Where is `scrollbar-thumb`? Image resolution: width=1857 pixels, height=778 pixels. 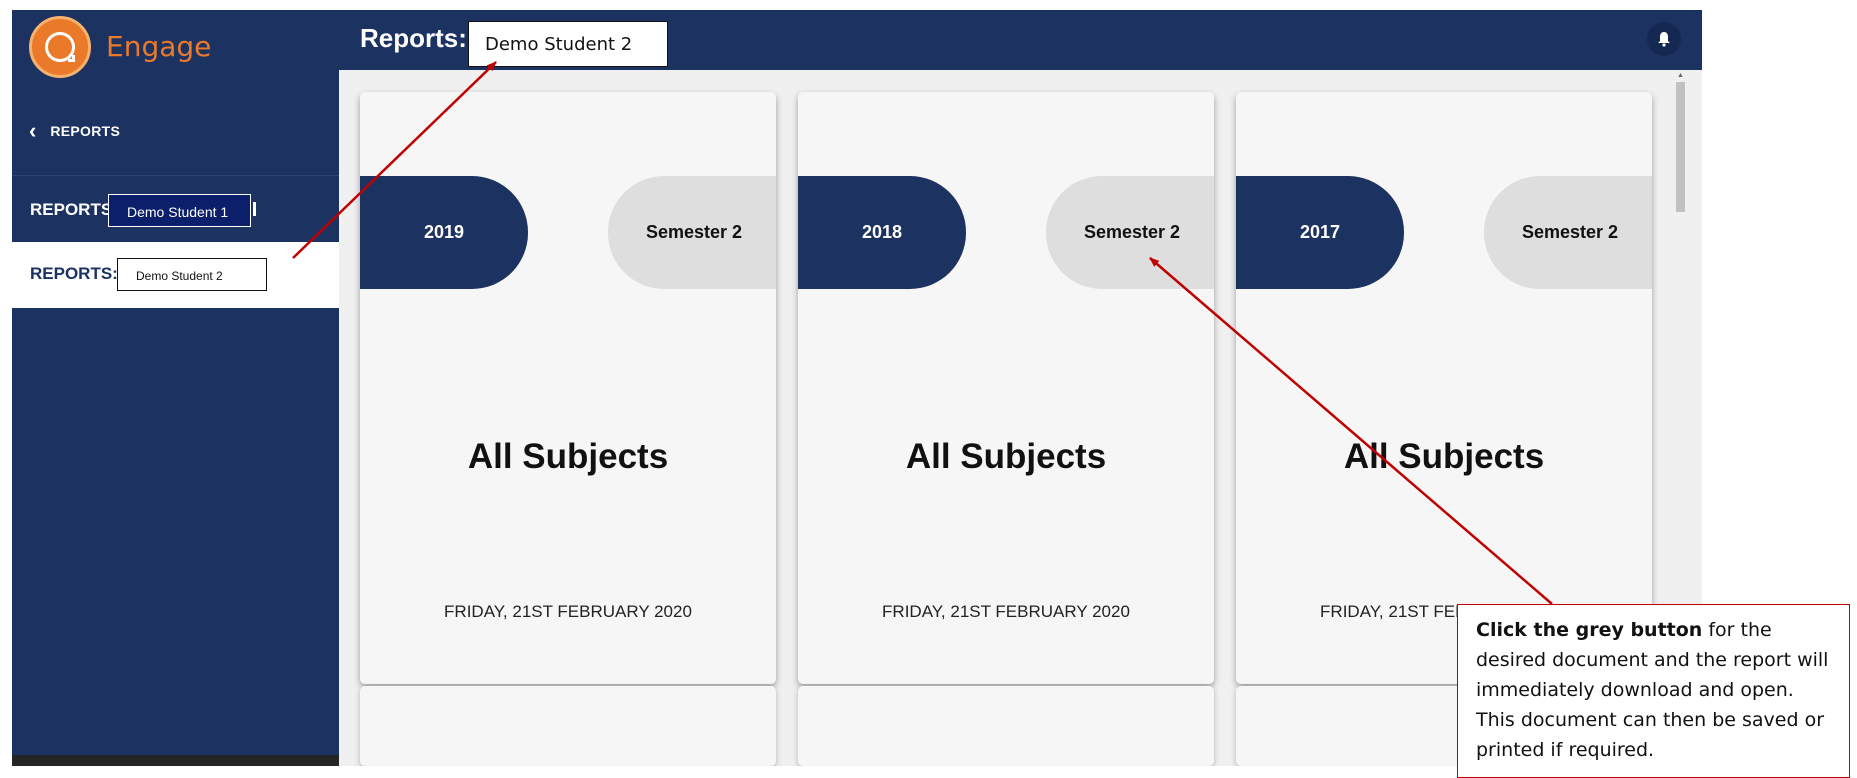 scrollbar-thumb is located at coordinates (1680, 147).